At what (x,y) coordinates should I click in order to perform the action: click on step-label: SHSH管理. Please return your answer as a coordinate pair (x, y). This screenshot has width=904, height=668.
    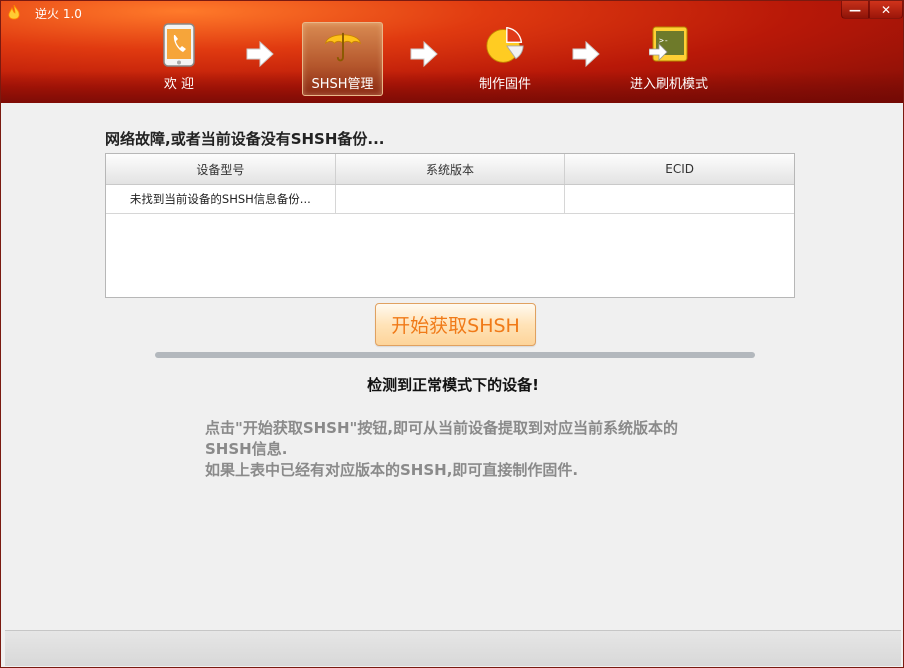
    Looking at the image, I should click on (342, 84).